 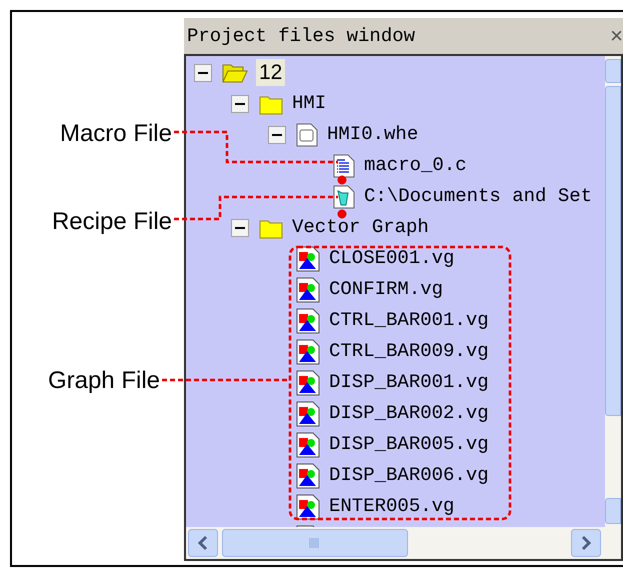 What do you see at coordinates (315, 543) in the screenshot?
I see `scroll-thumb-icon` at bounding box center [315, 543].